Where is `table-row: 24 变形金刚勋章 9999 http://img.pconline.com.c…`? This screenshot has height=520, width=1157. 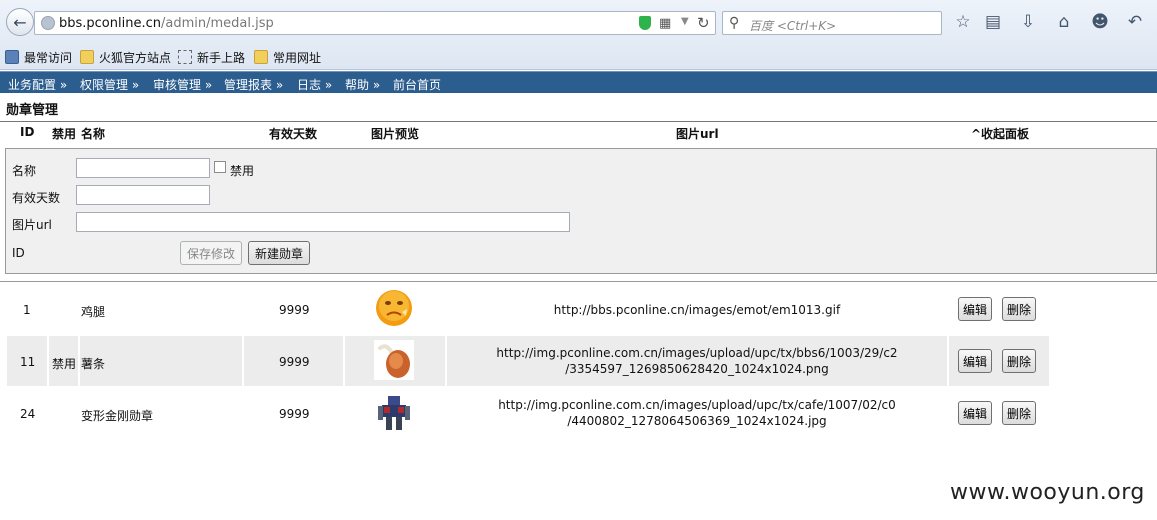
table-row: 24 变形金刚勋章 9999 http://img.pconline.com.c… is located at coordinates (528, 413).